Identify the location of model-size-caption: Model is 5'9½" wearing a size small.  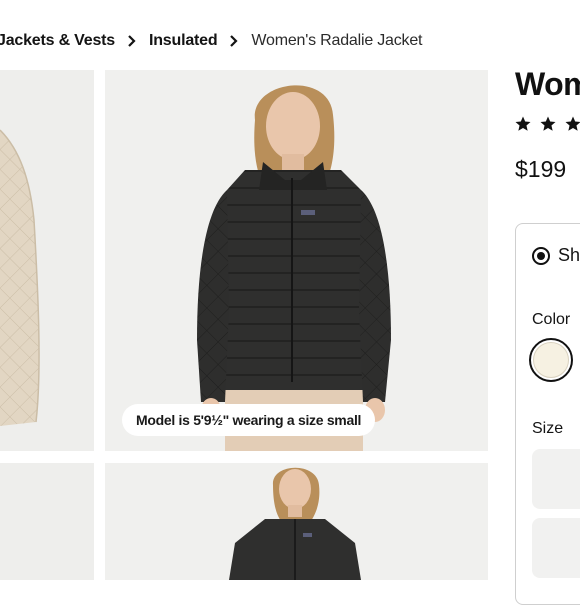
(249, 420).